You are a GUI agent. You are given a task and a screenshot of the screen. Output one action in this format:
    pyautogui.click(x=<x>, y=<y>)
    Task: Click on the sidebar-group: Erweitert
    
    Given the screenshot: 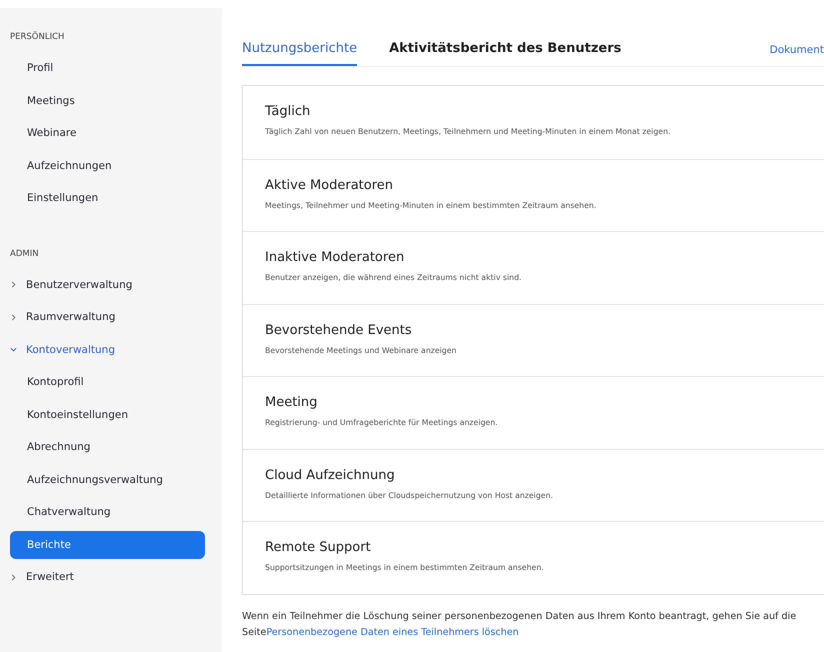 What is the action you would take?
    pyautogui.click(x=107, y=577)
    